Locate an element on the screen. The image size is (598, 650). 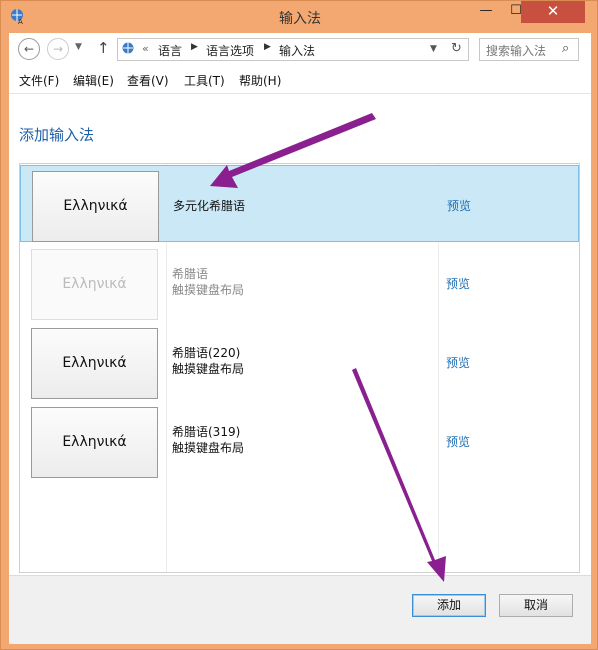
layout-row-greek-touch: Ελληνικά 希腊语 触摸键盘布局 预览 is located at coordinates (299, 282).